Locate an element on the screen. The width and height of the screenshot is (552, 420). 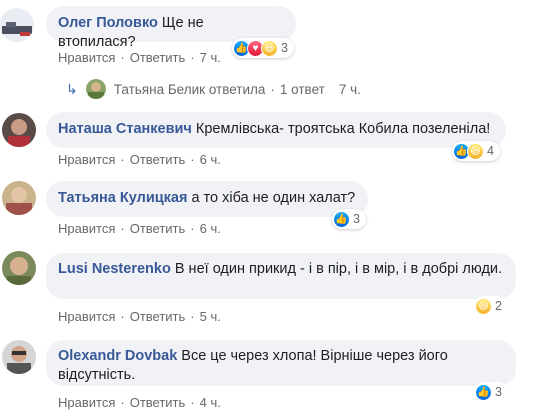
reactions-summary: 👍 😆 4 is located at coordinates (476, 151).